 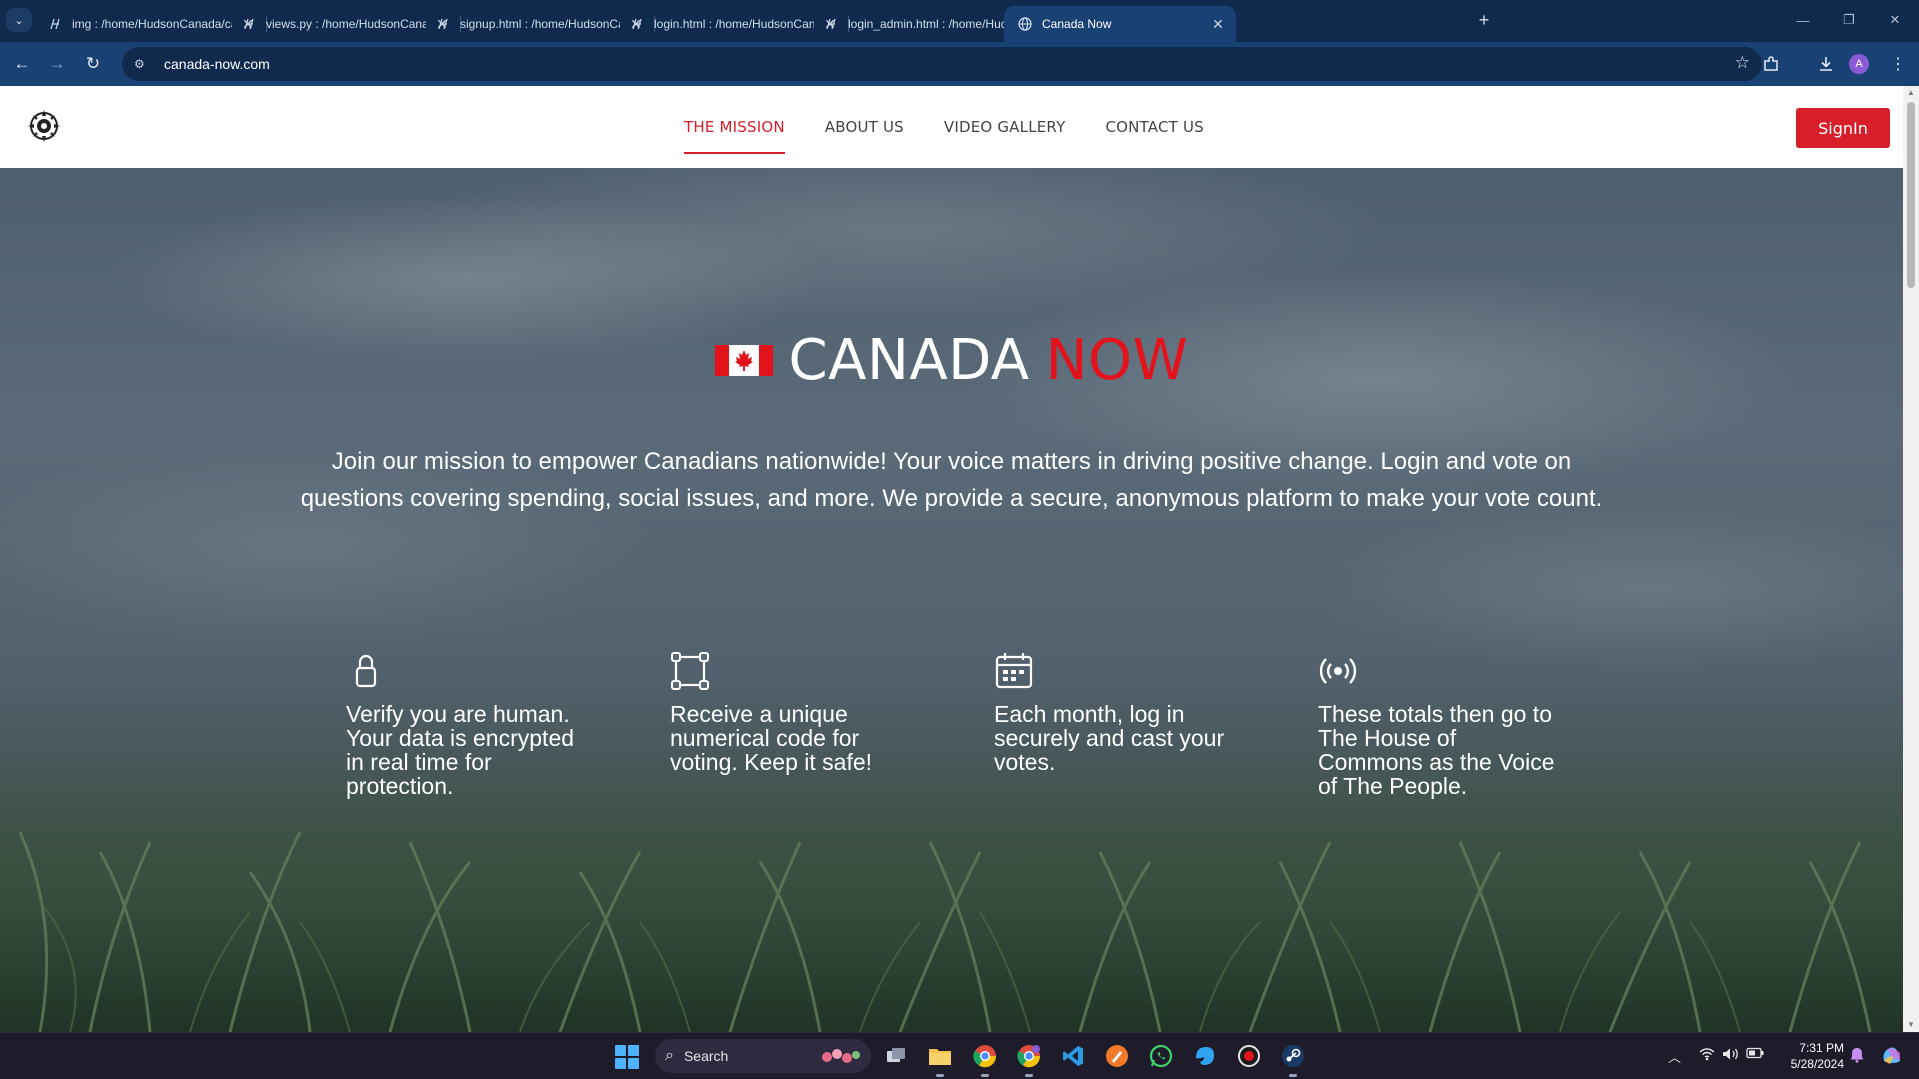 What do you see at coordinates (1005, 127) in the screenshot?
I see `nav-video-gallery: VIDEO GALLERY` at bounding box center [1005, 127].